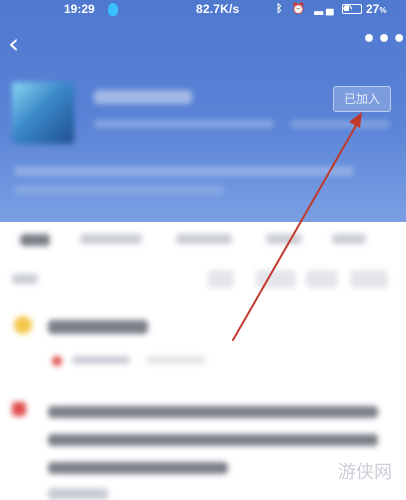 This screenshot has height=500, width=406. What do you see at coordinates (79, 9) in the screenshot?
I see `status-time: 19:29` at bounding box center [79, 9].